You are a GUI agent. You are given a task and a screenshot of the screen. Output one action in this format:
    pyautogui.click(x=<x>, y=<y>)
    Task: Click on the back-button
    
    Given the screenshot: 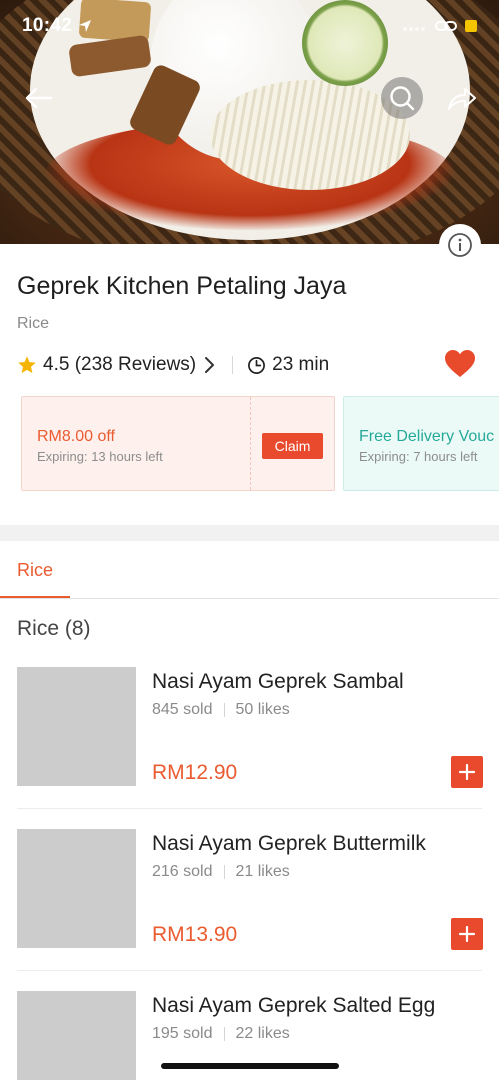 What is the action you would take?
    pyautogui.click(x=38, y=98)
    